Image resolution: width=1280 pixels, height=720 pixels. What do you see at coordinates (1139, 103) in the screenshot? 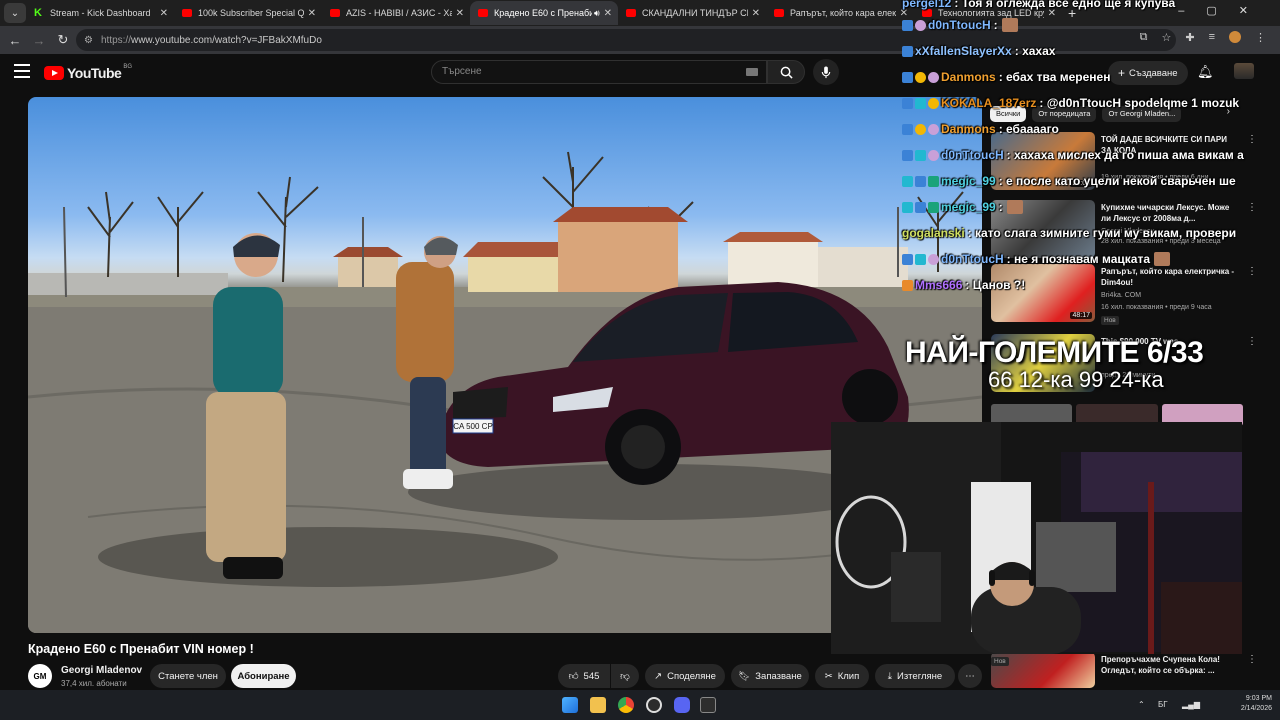
I see `chat-text: : @d0nTtoucH spodelqme 1 mozuk` at bounding box center [1139, 103].